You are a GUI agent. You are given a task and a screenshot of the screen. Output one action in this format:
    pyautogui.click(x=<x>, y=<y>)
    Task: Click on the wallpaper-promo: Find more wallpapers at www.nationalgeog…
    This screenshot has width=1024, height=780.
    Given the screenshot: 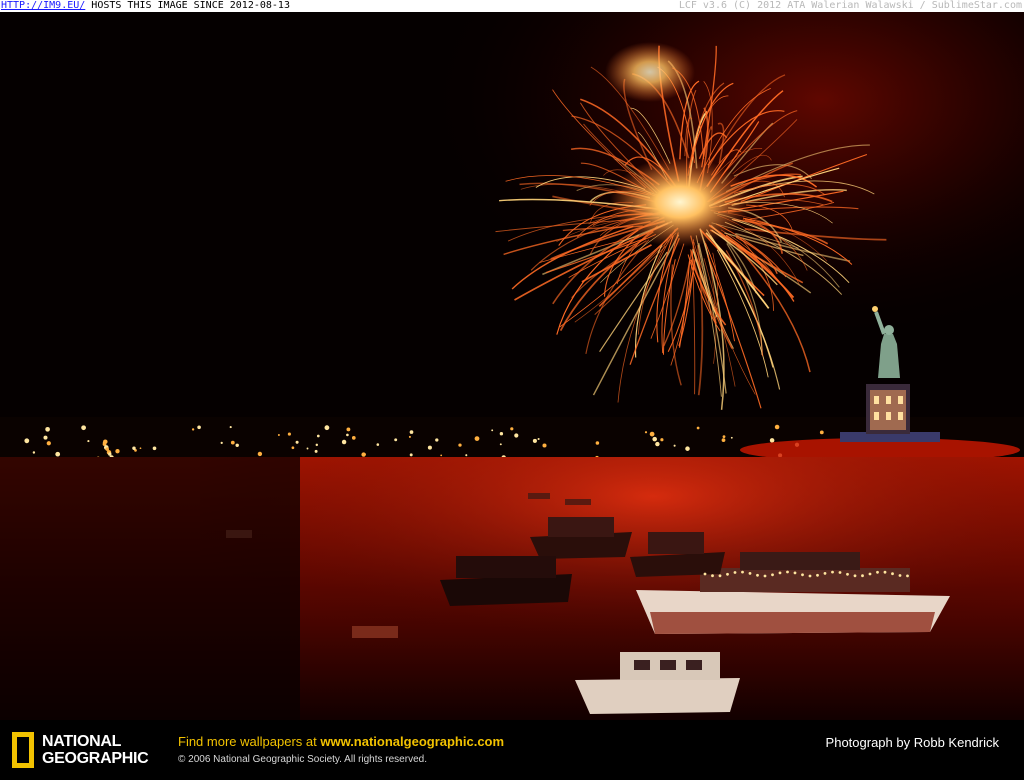 What is the action you would take?
    pyautogui.click(x=341, y=741)
    